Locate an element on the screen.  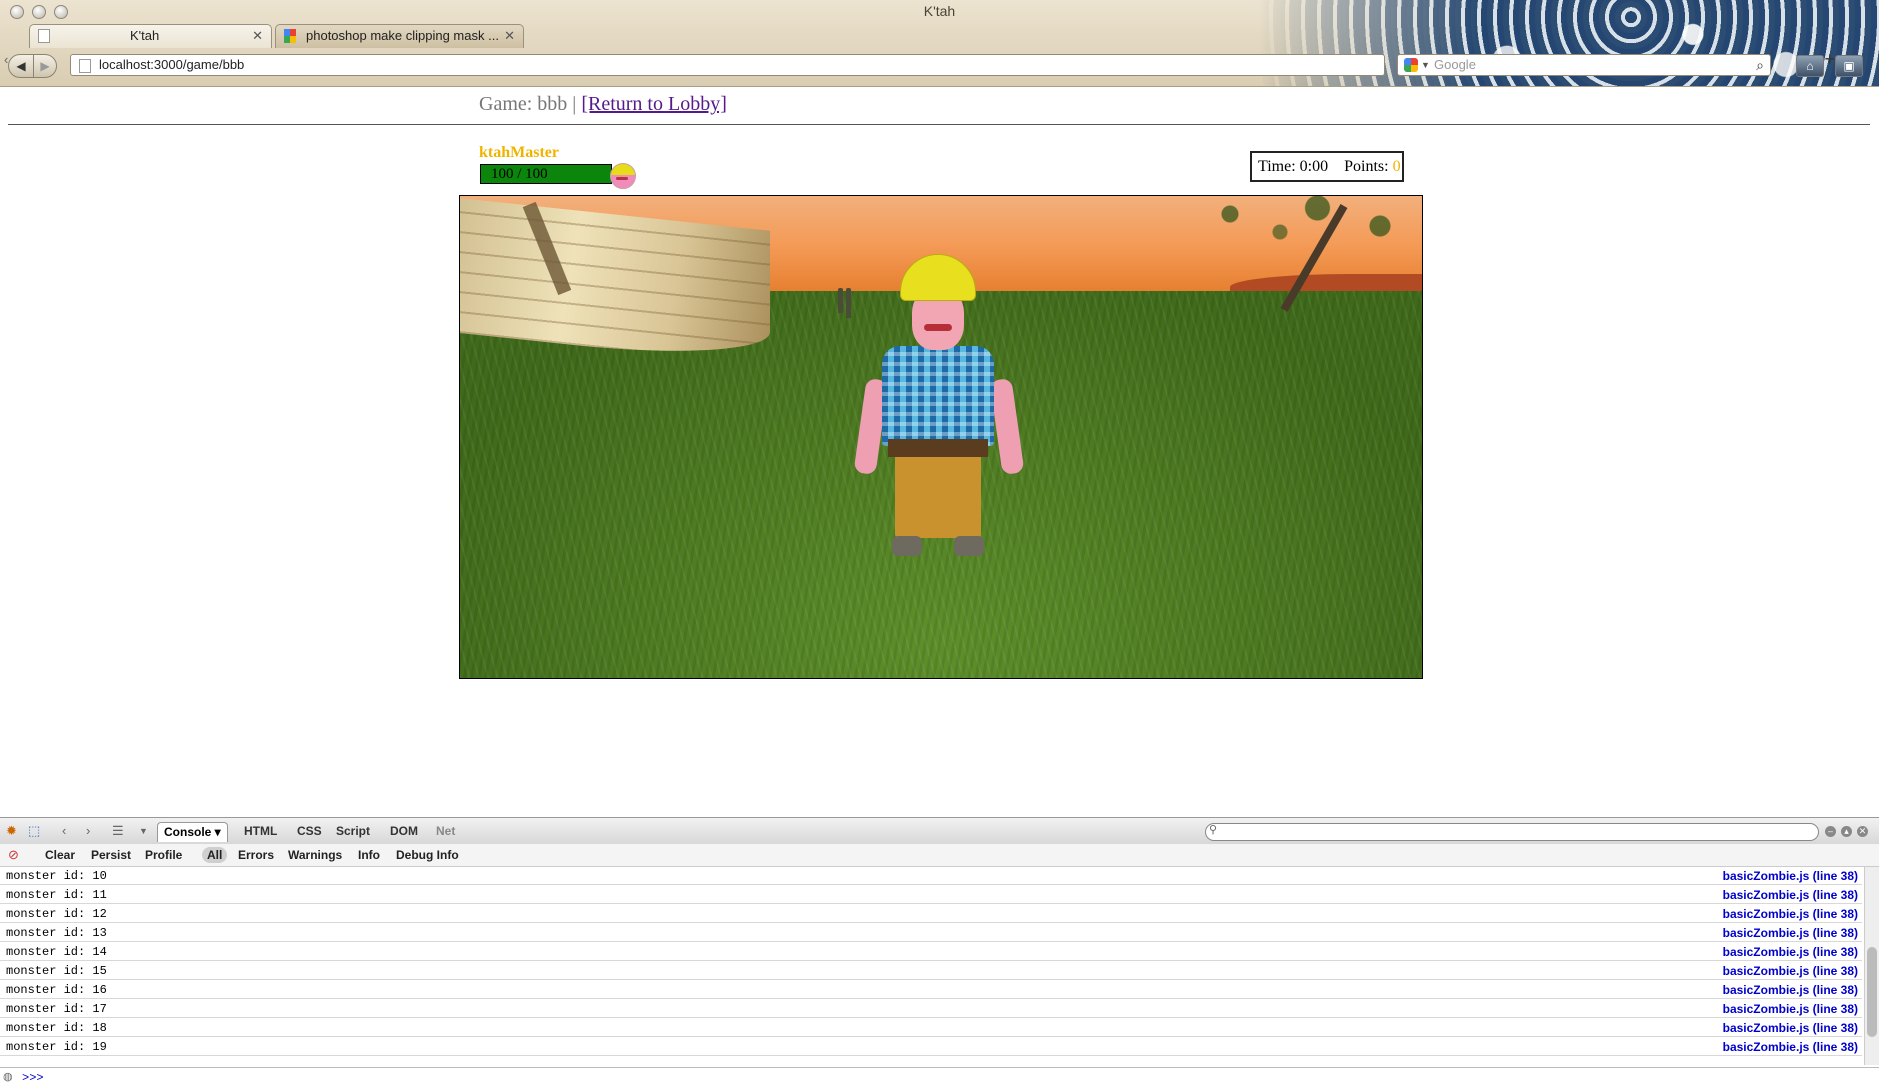
log-message: monster id: 13 is located at coordinates (56, 933).